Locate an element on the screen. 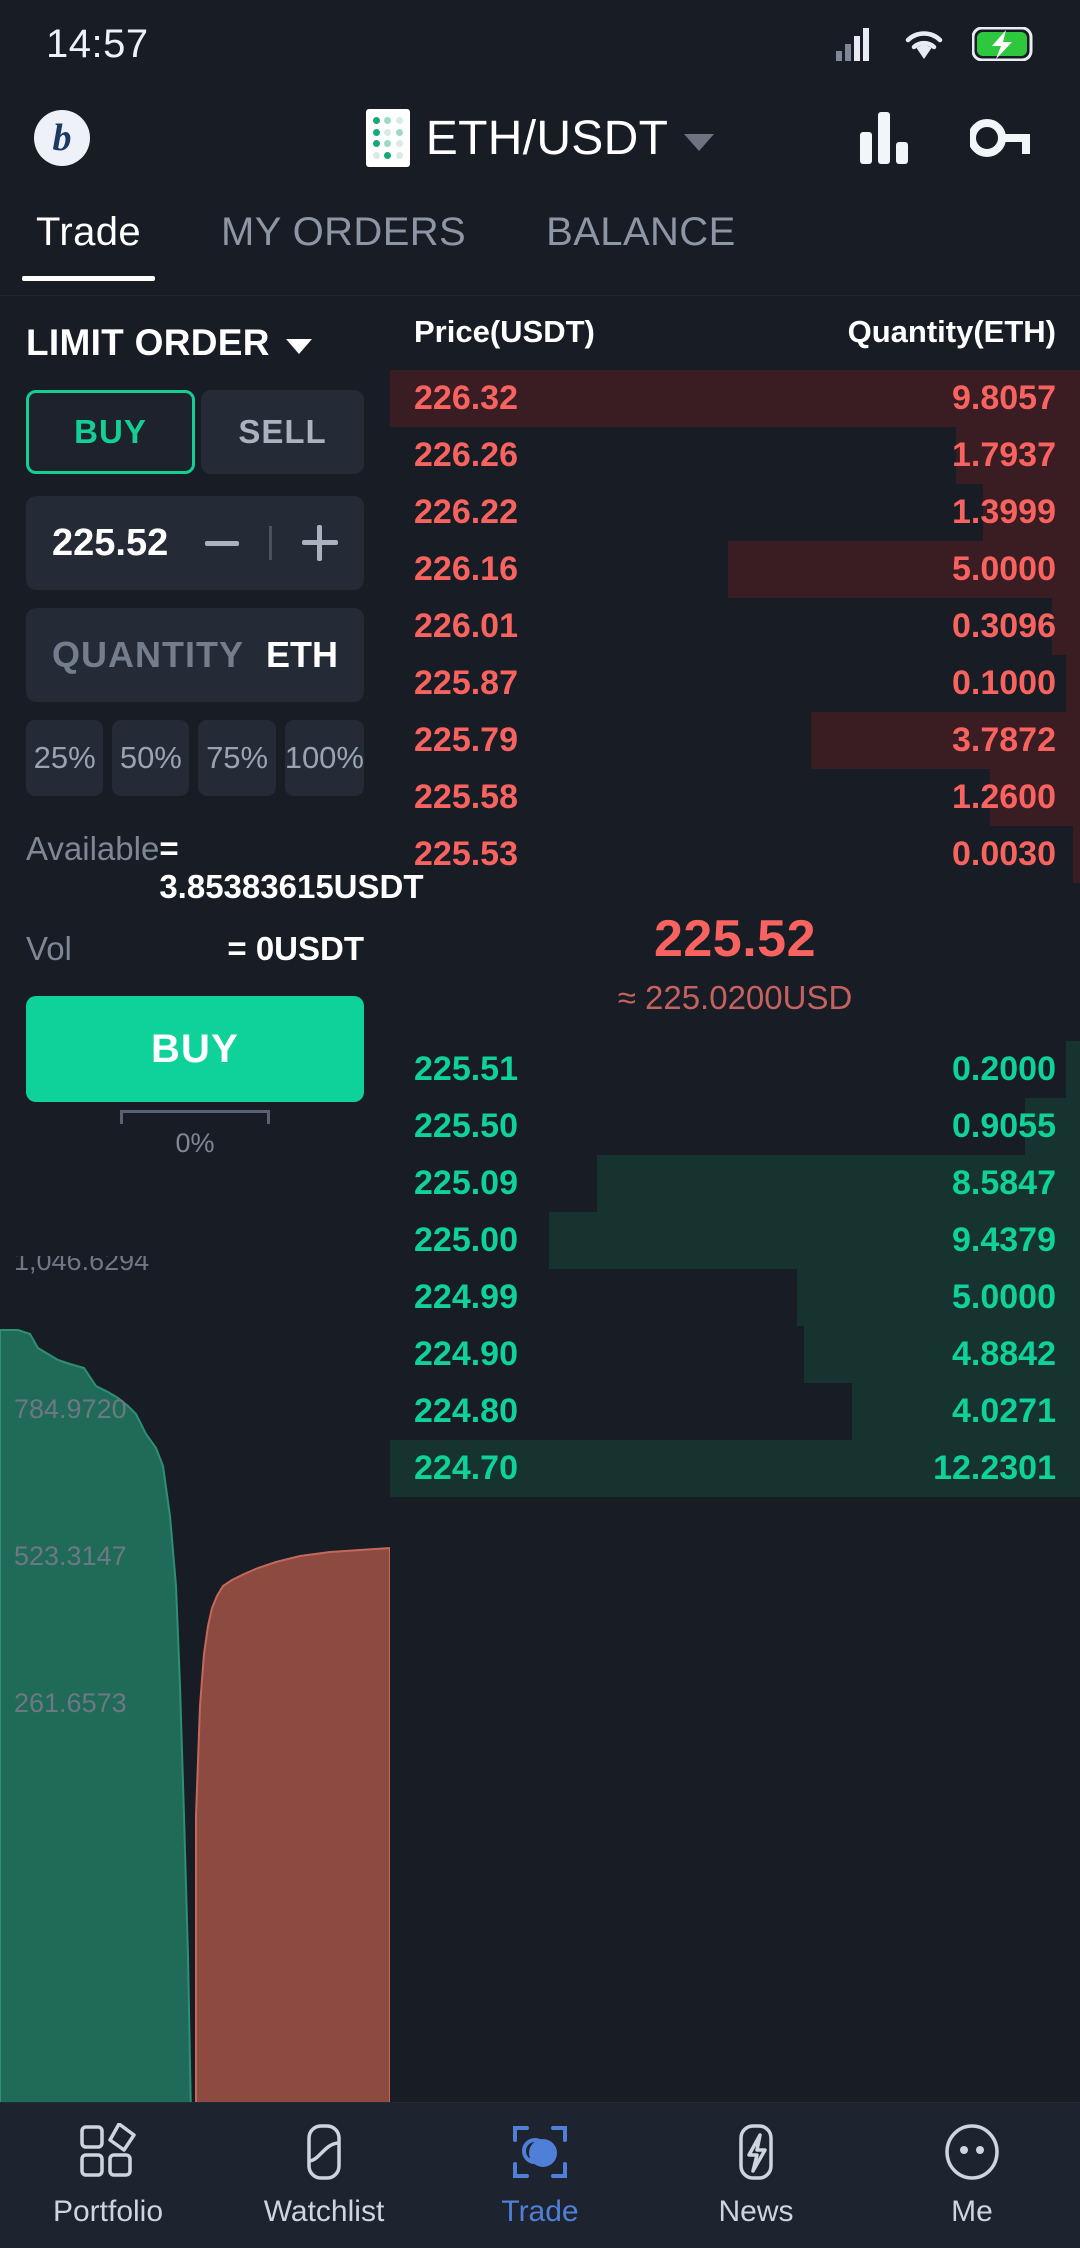  vol-row: Vol = 0USDT is located at coordinates (195, 949).